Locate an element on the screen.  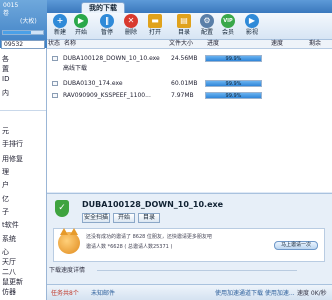
sidebar-item: 亿 is located at coordinates (5, 199).